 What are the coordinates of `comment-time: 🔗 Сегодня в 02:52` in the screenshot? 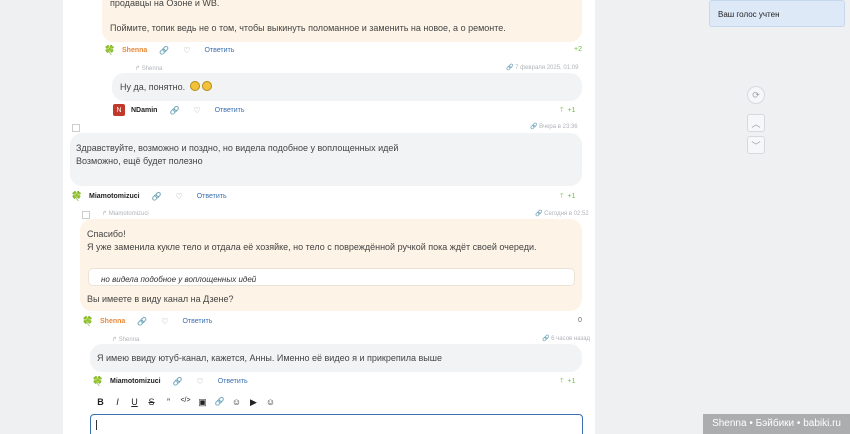 It's located at (562, 214).